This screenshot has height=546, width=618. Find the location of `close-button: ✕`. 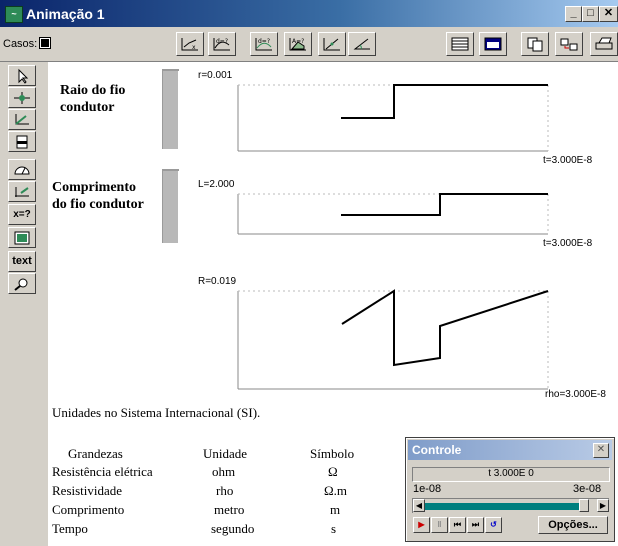

close-button: ✕ is located at coordinates (608, 14).